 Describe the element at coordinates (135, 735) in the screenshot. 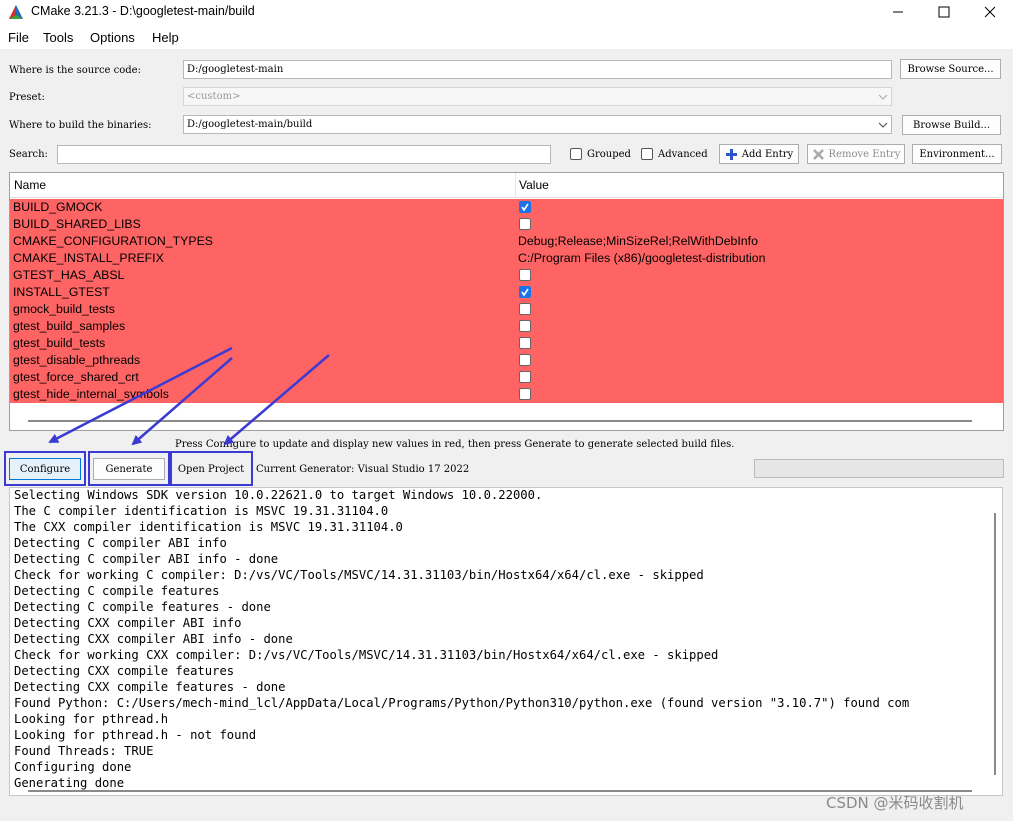

I see `log-line: Looking for pthread.h - not found` at that location.